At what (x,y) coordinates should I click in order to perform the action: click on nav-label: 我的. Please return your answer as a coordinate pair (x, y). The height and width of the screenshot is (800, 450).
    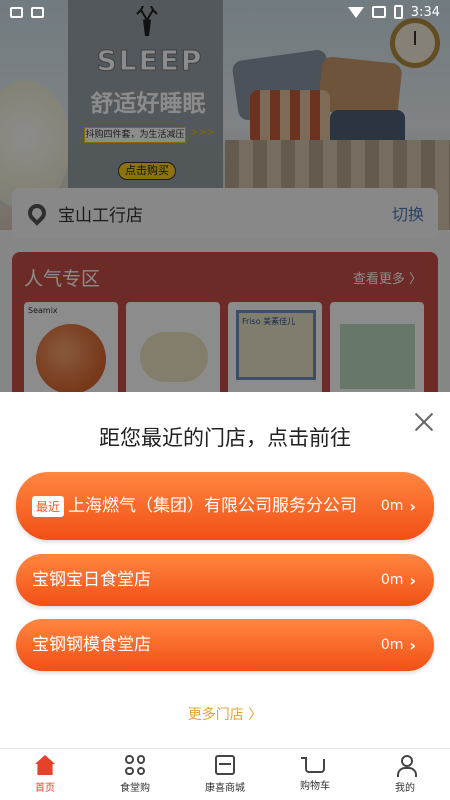
    Looking at the image, I should click on (405, 788).